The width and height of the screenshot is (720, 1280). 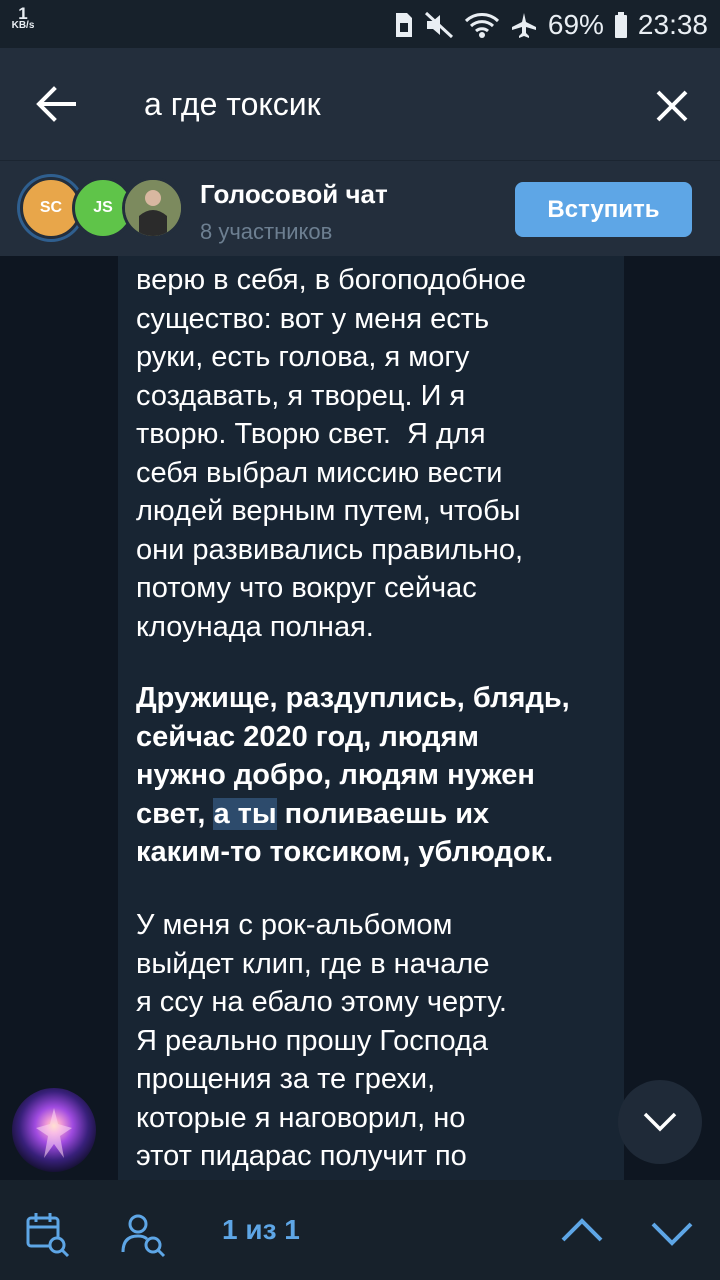 I want to click on network-speed: 1 KB/s, so click(x=23, y=18).